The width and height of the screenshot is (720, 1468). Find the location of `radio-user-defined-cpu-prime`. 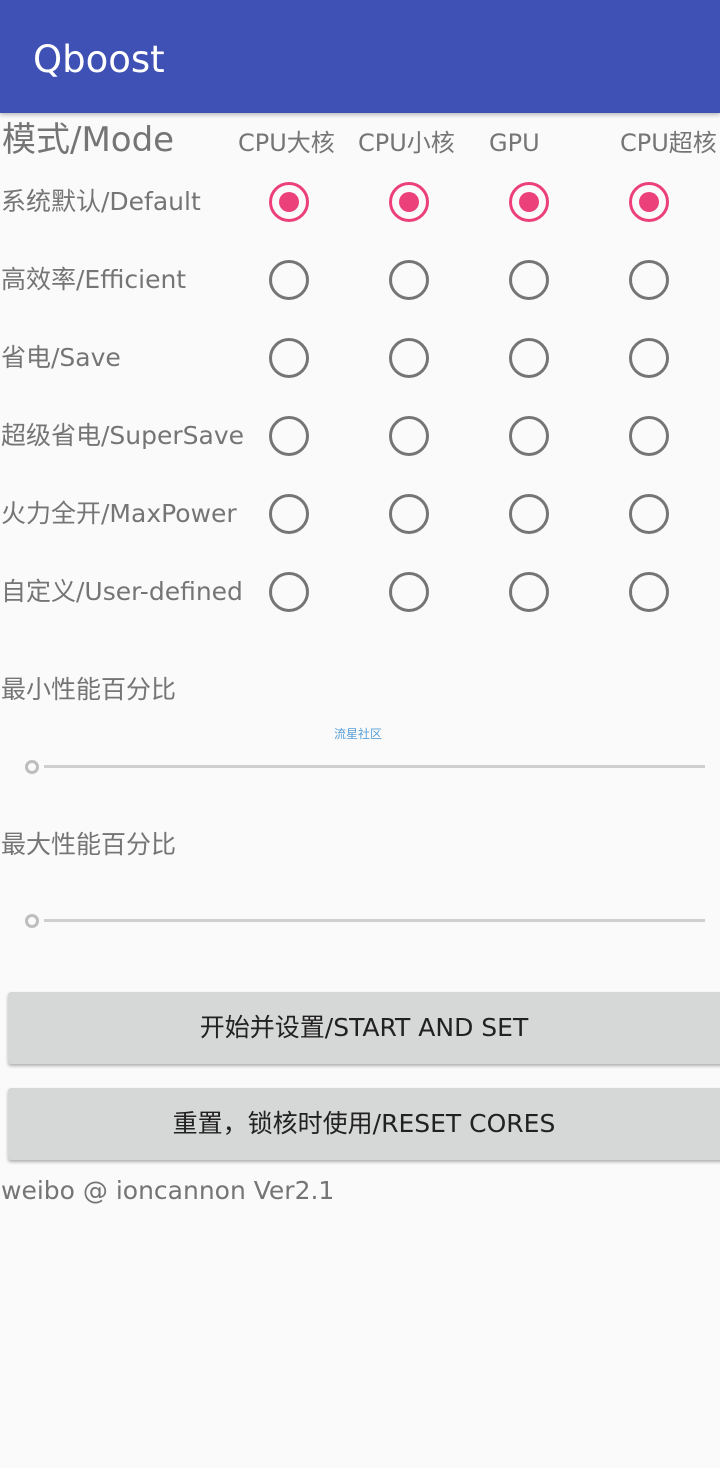

radio-user-defined-cpu-prime is located at coordinates (649, 592).